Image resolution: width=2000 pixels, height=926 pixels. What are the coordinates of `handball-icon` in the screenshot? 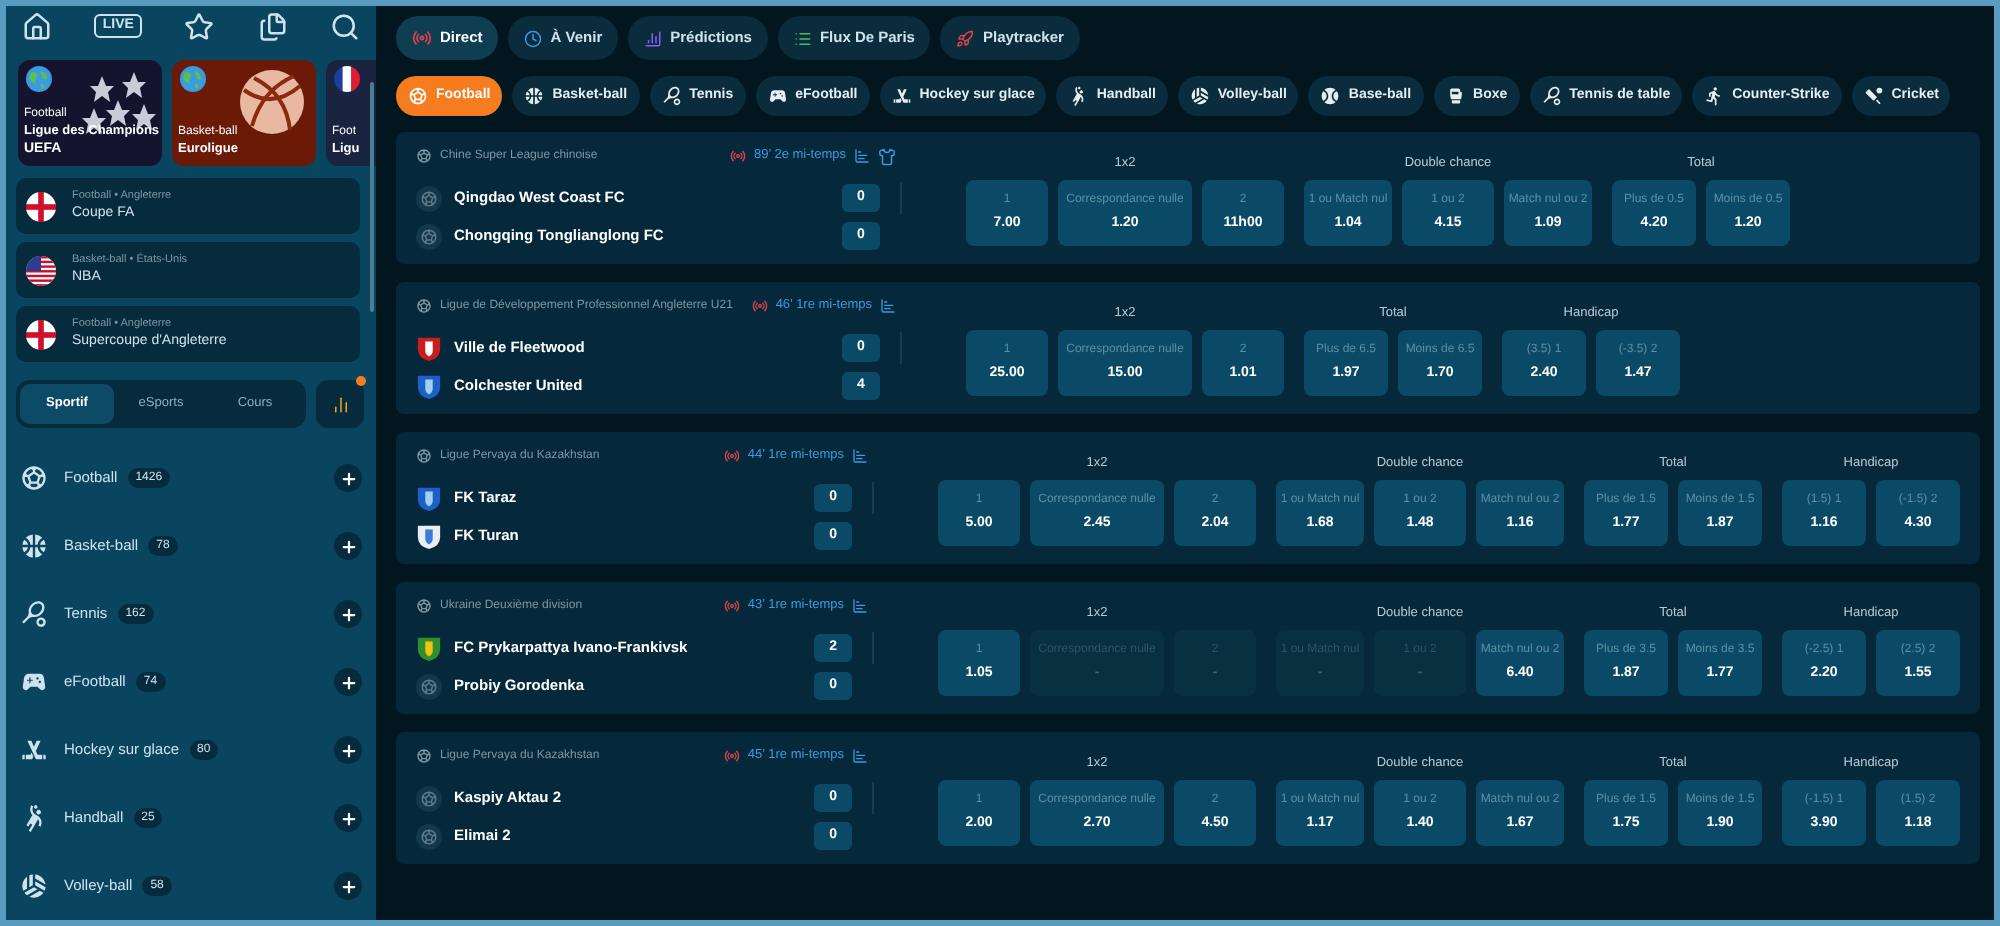 It's located at (1078, 96).